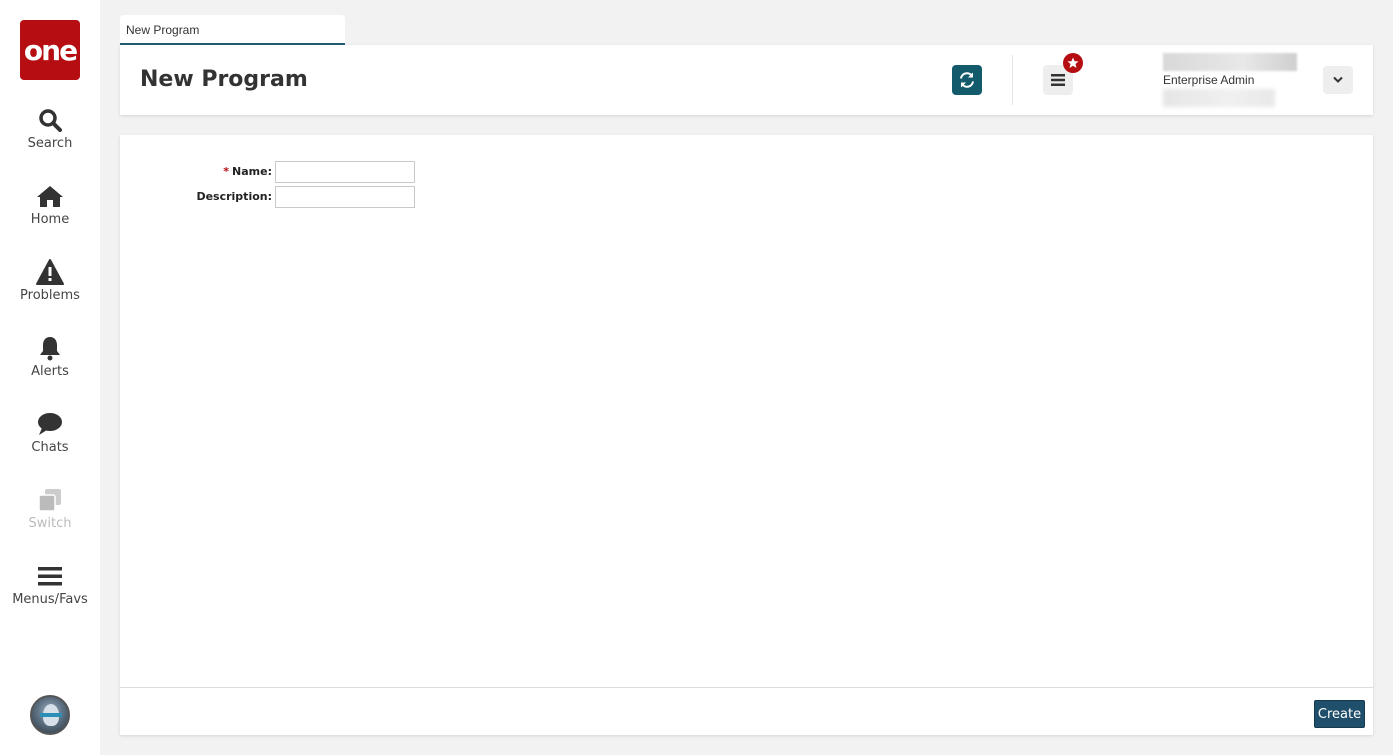 The height and width of the screenshot is (755, 1393). Describe the element at coordinates (50, 219) in the screenshot. I see `sidebar-item-label: Home` at that location.